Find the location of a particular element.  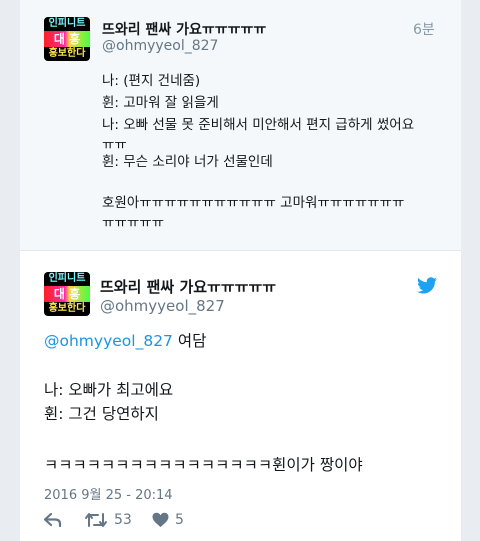

like-icon is located at coordinates (160, 519).